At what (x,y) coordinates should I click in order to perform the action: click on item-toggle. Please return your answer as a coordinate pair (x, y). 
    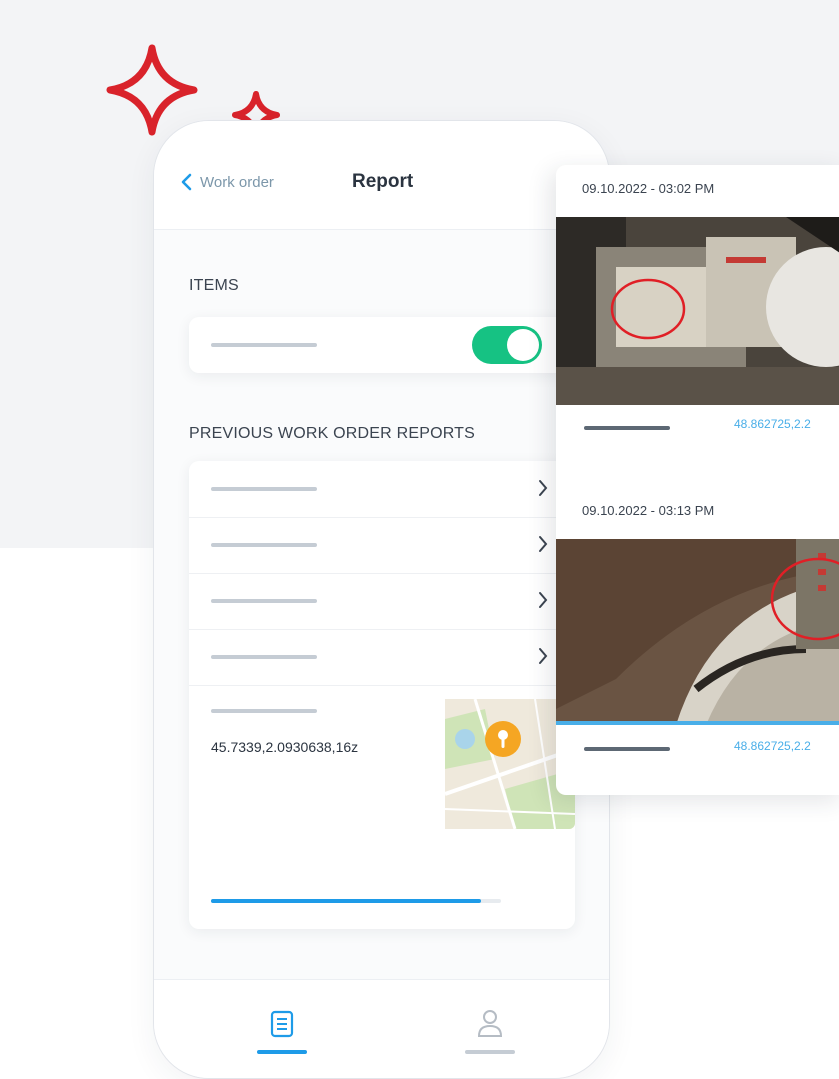
    Looking at the image, I should click on (507, 345).